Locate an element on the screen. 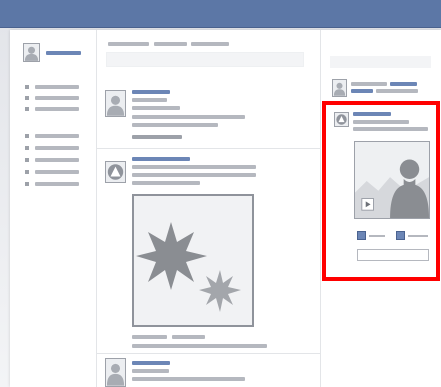  like-count-line is located at coordinates (377, 236).